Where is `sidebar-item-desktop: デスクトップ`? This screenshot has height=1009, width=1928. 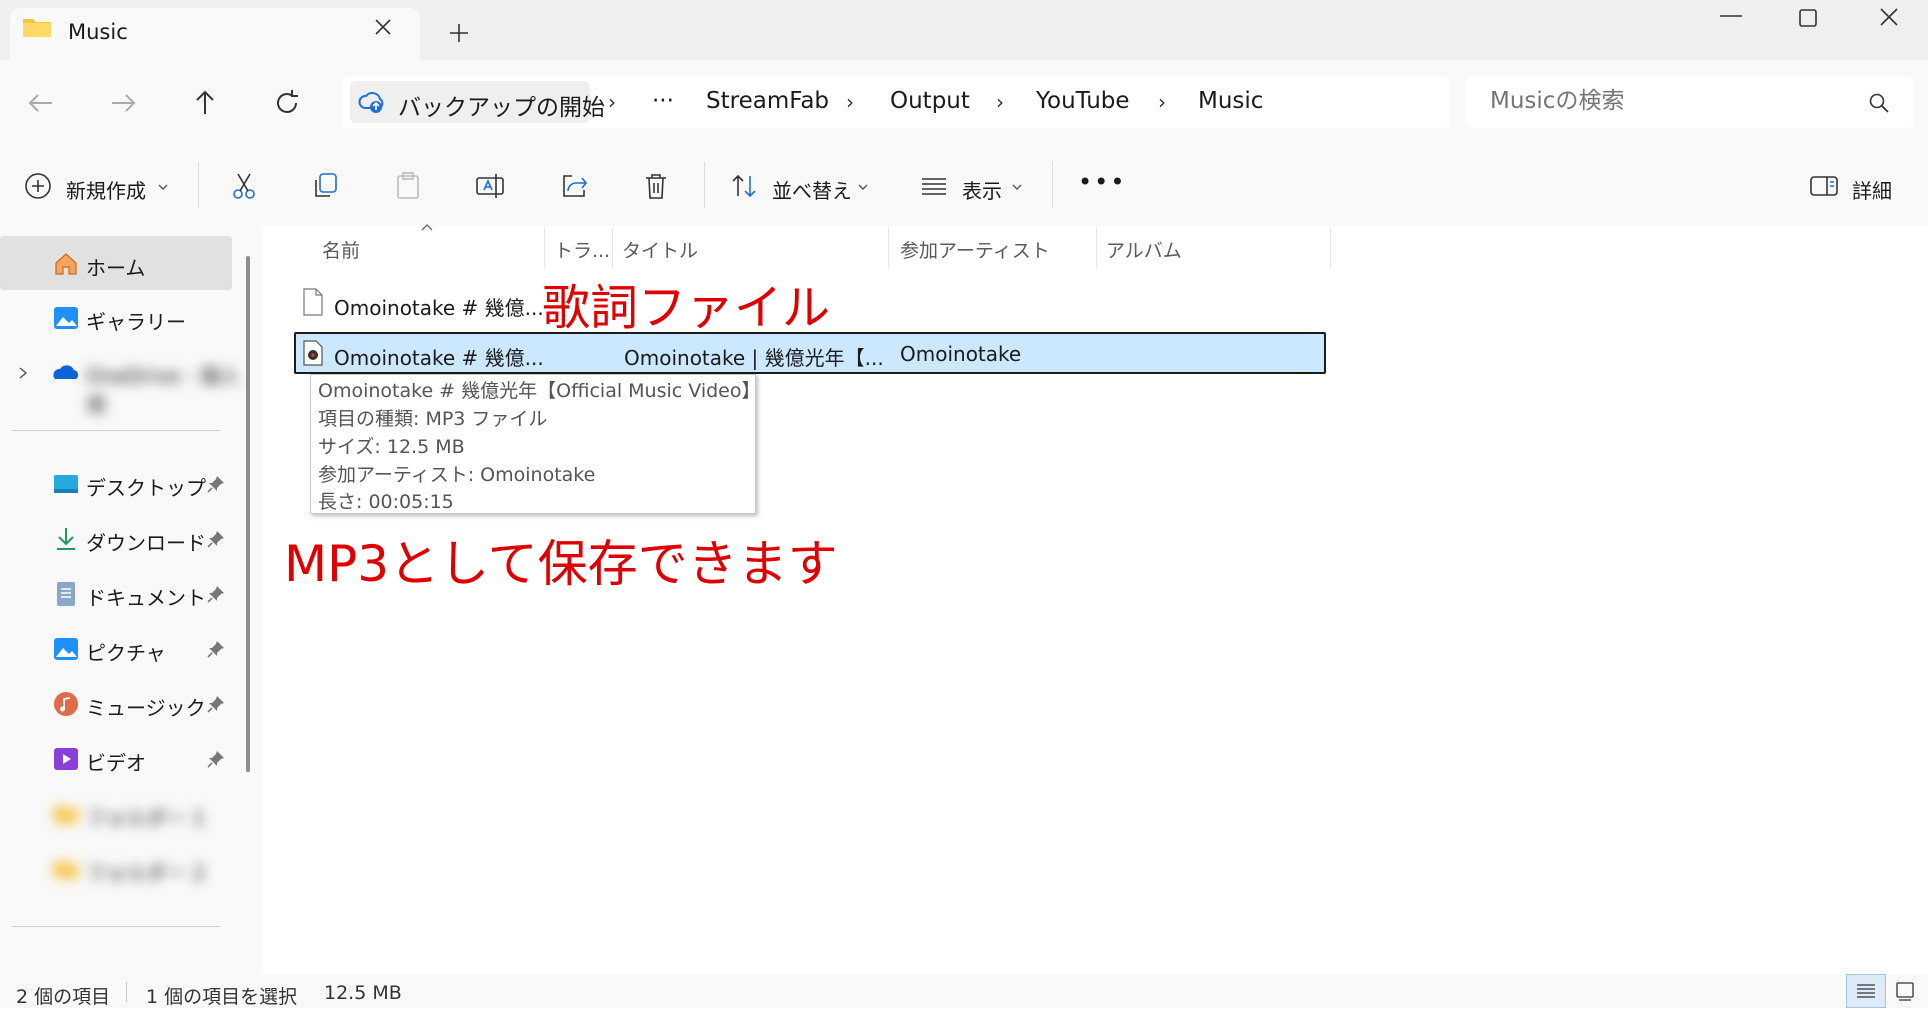 sidebar-item-desktop: デスクトップ is located at coordinates (147, 485).